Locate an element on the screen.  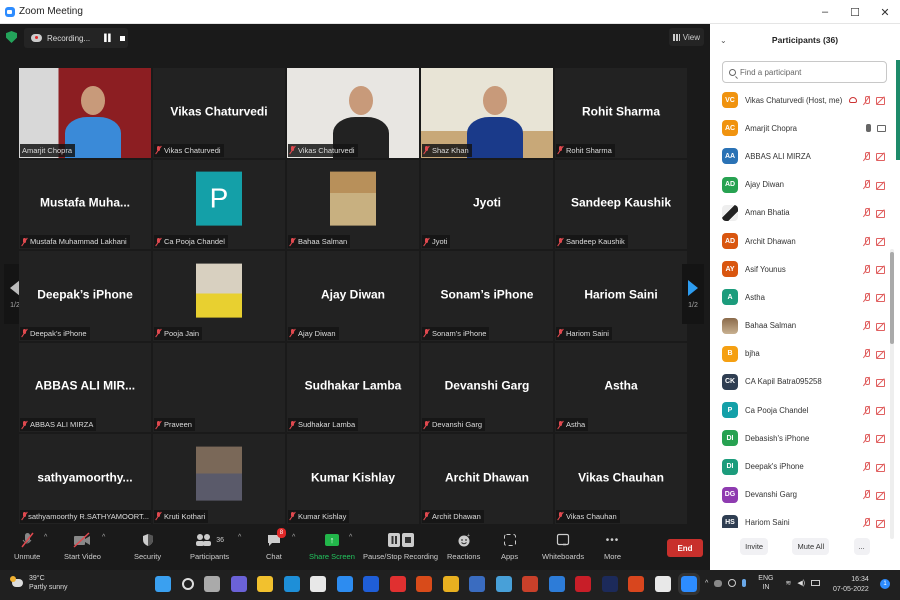
remote-desktop-icon is located at coordinates (477, 584).